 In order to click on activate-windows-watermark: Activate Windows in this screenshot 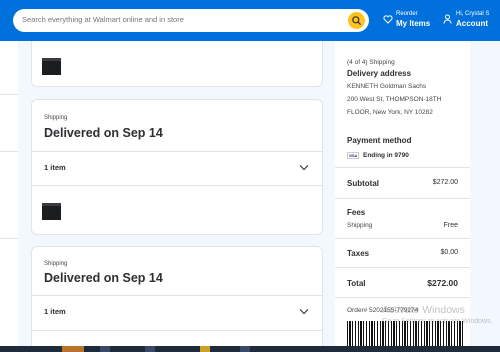, I will do `click(423, 310)`.